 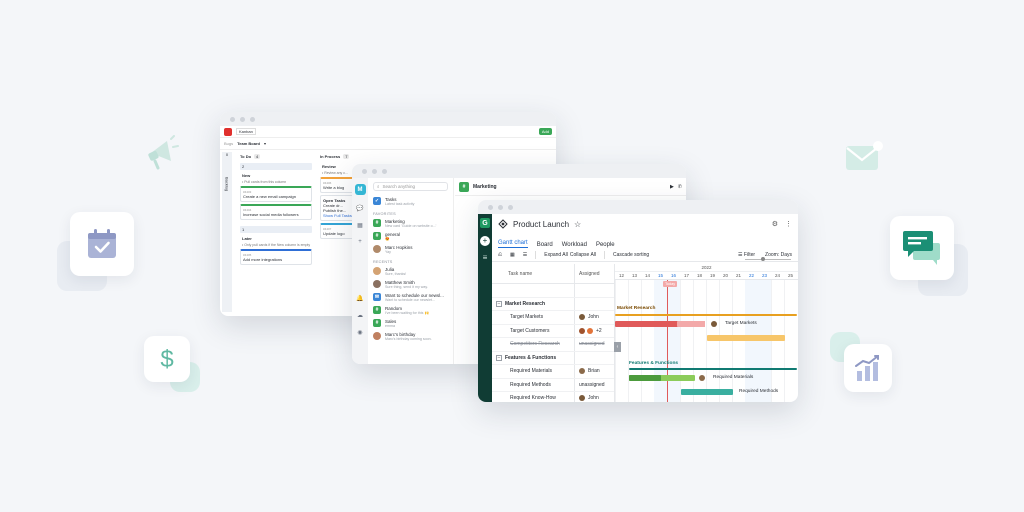 I want to click on scroll-left-icon: ‹, so click(x=617, y=347).